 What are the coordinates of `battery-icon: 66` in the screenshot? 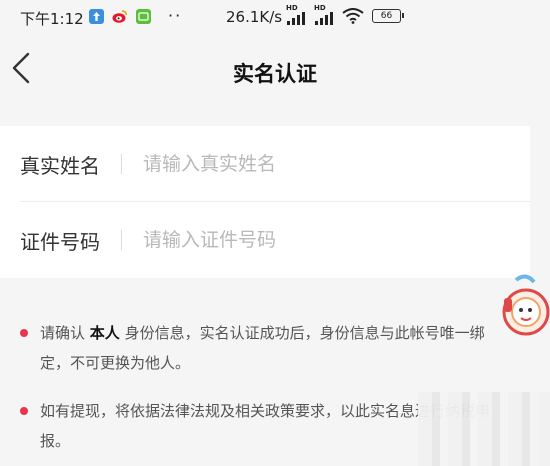 It's located at (388, 16).